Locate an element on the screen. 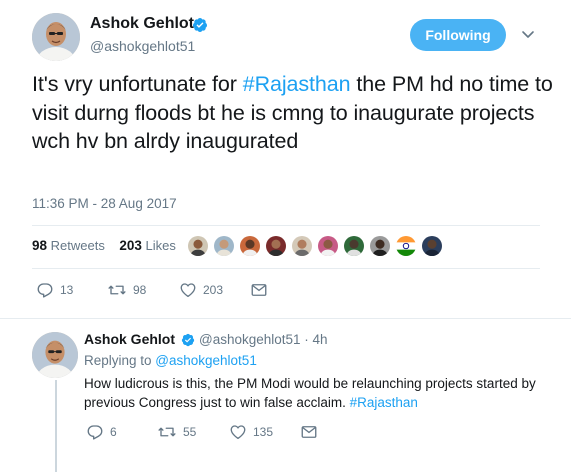  author-name: Ashok Gehlot is located at coordinates (142, 24).